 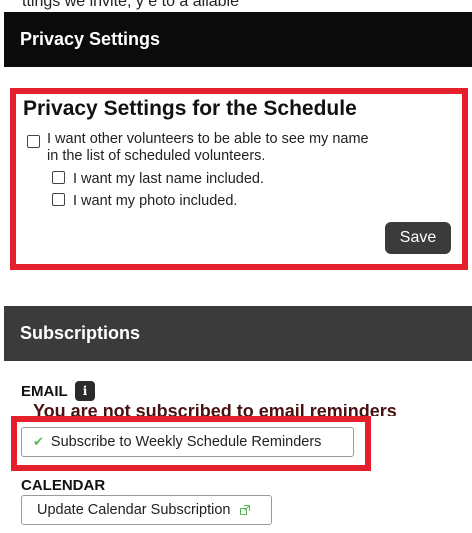 What do you see at coordinates (33, 141) in the screenshot?
I see `show-name-checkbox` at bounding box center [33, 141].